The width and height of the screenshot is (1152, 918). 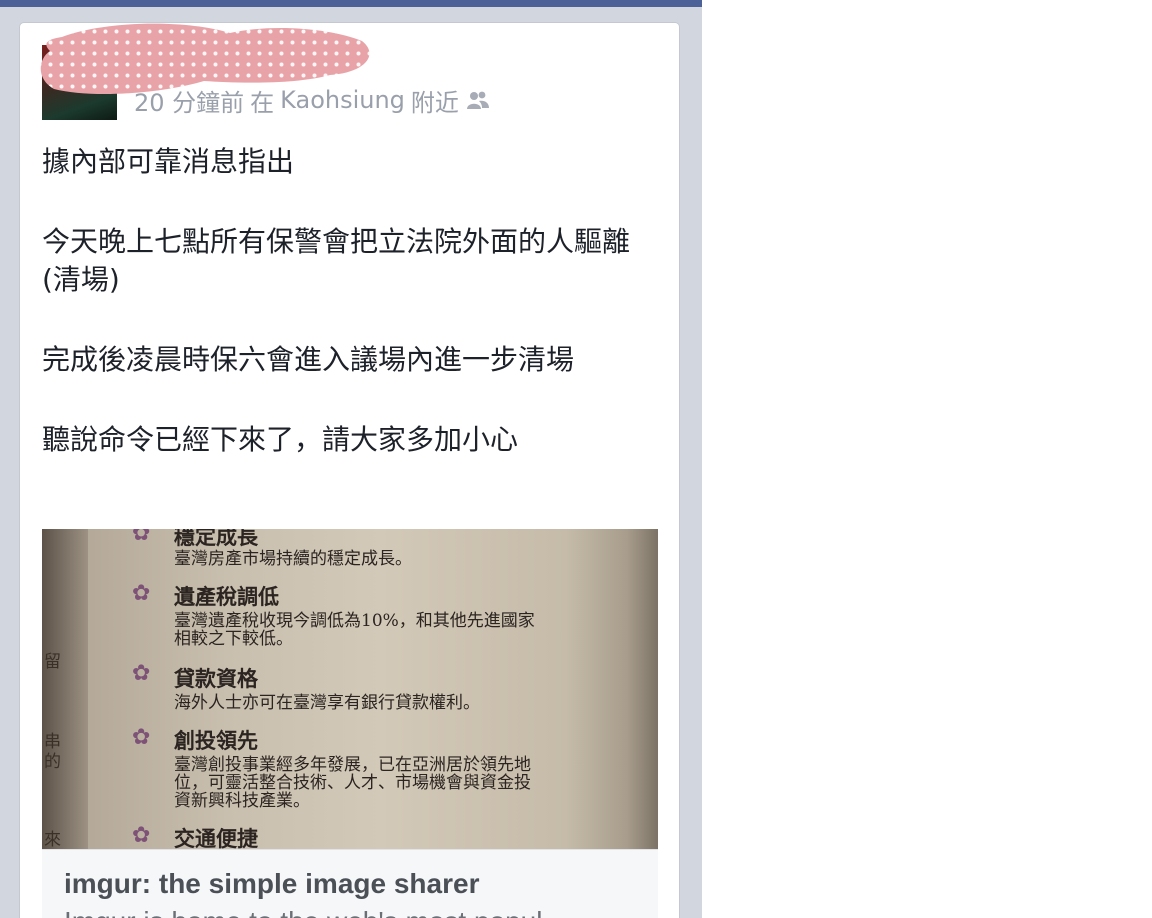 What do you see at coordinates (351, 3) in the screenshot?
I see `top-bar` at bounding box center [351, 3].